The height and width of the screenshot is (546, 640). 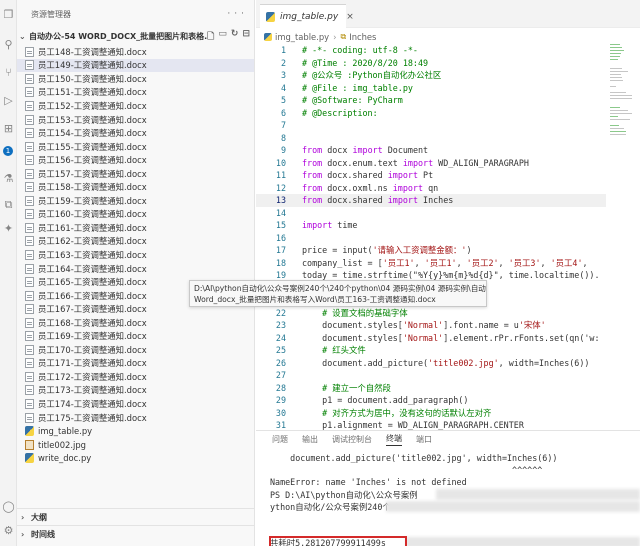 I want to click on redacted-text, so click(x=523, y=541).